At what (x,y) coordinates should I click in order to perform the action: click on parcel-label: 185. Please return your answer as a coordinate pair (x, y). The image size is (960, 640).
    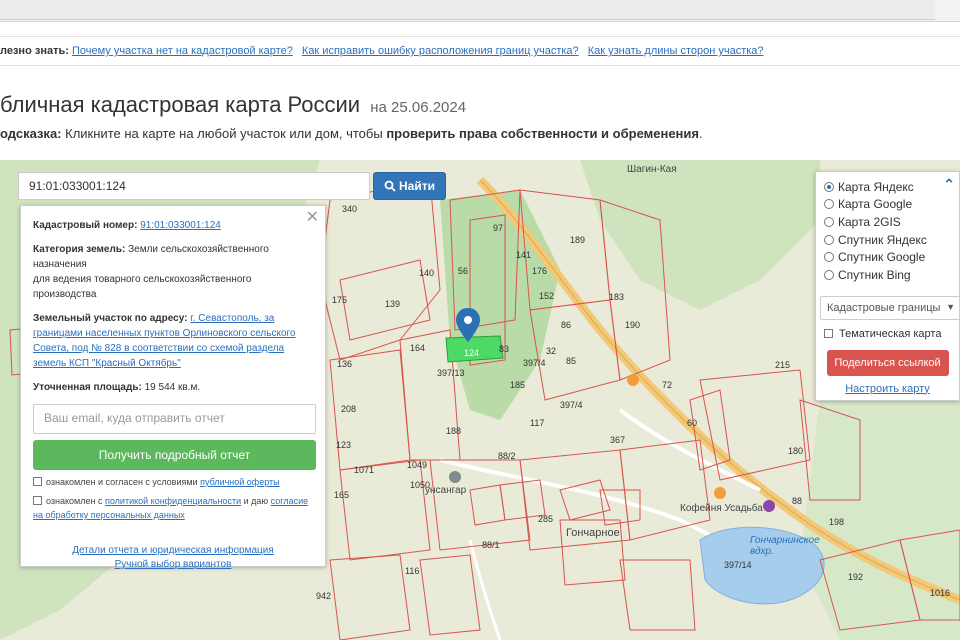
    Looking at the image, I should click on (518, 385).